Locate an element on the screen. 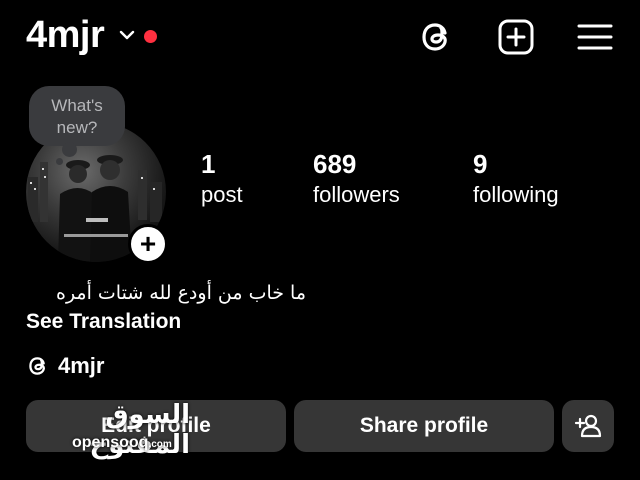  opensooq-watermark: السوق المفتوح opensooq.com is located at coordinates (105, 430).